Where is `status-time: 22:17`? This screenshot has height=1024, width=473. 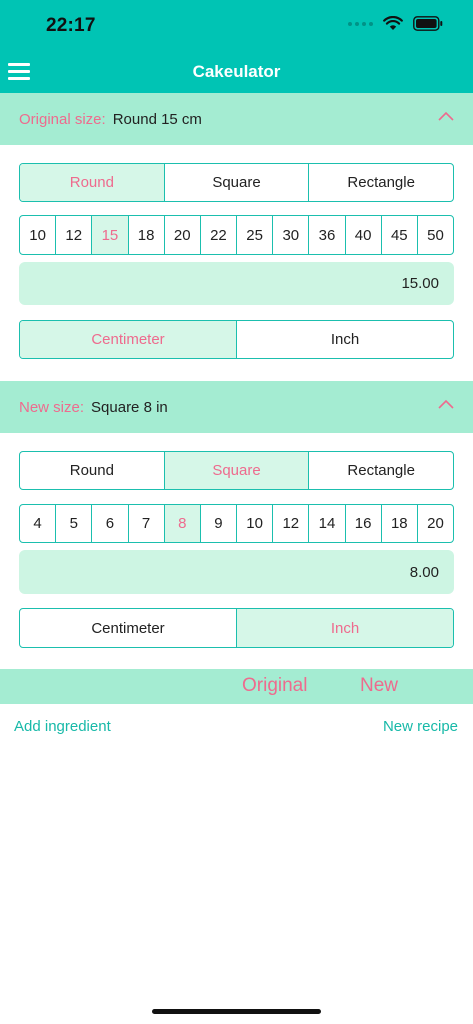 status-time: 22:17 is located at coordinates (71, 25).